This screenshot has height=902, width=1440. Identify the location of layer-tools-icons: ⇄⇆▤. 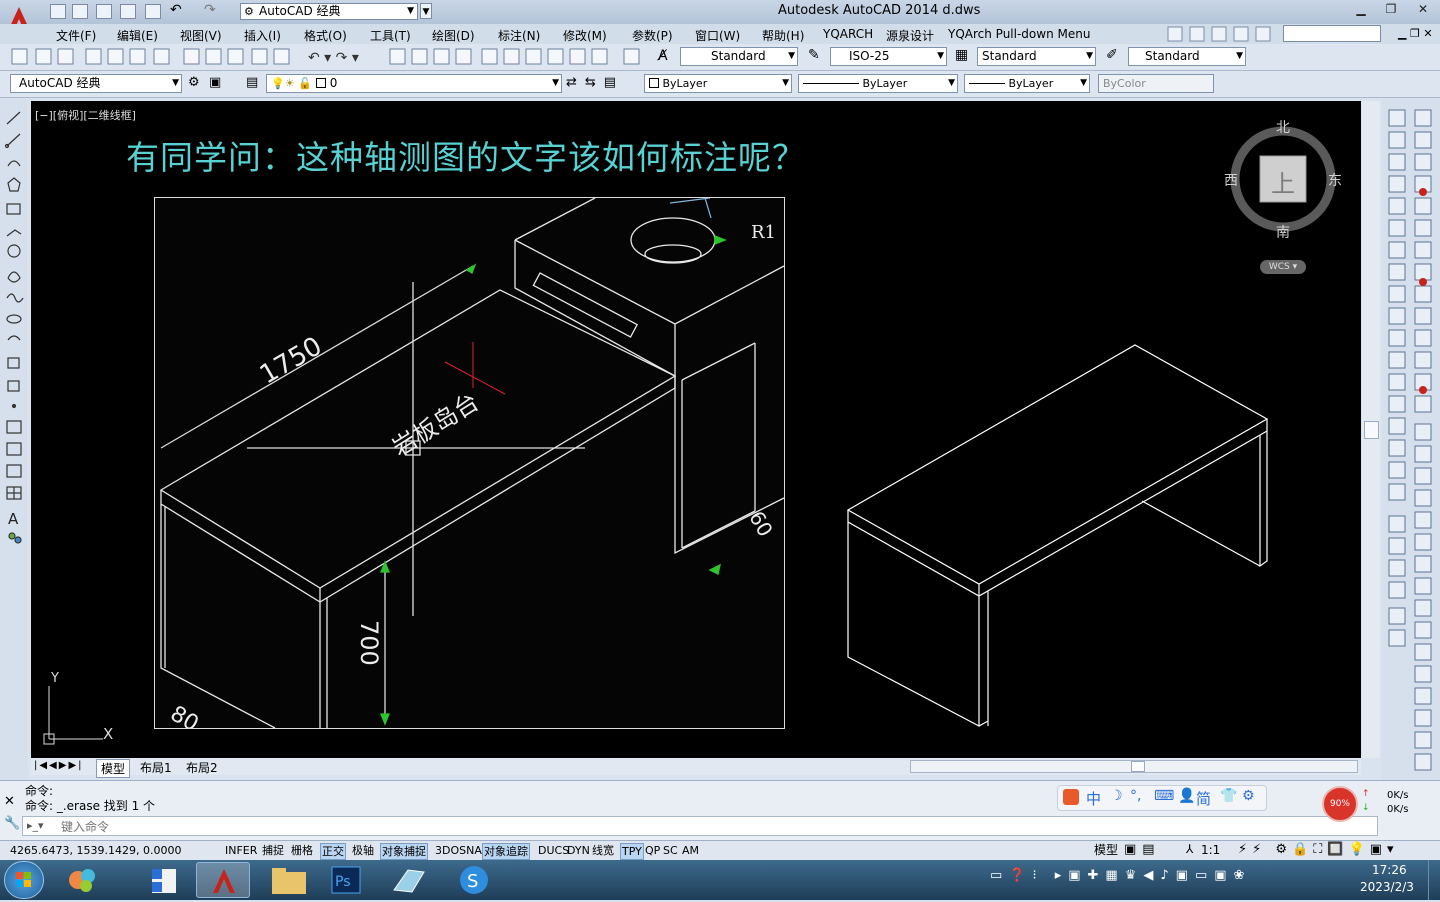
(595, 82).